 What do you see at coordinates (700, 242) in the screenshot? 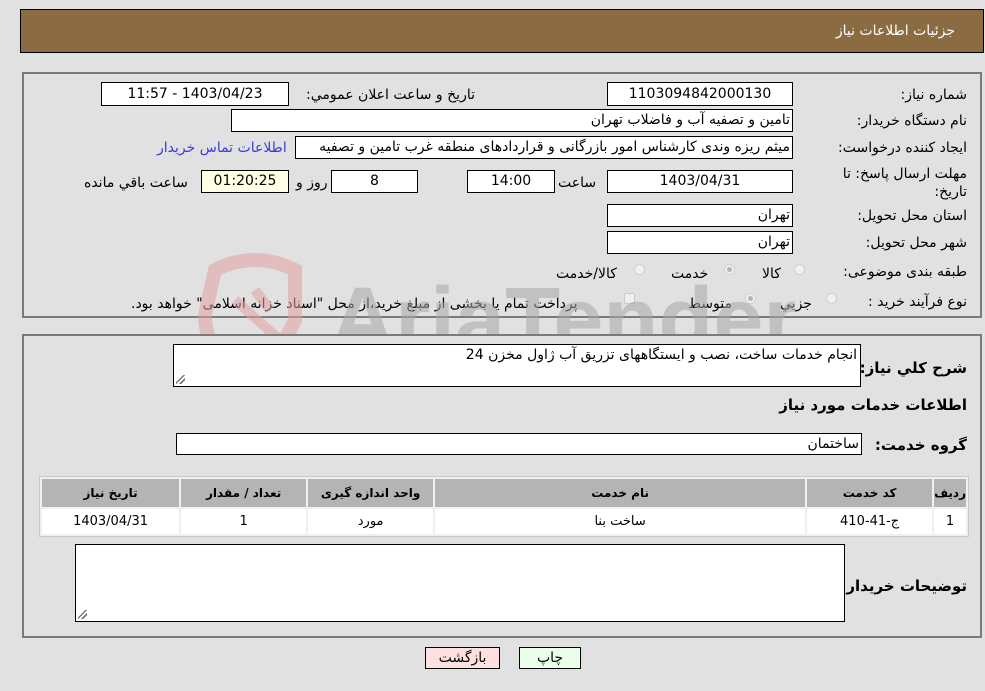
I see `city-field: تهران` at bounding box center [700, 242].